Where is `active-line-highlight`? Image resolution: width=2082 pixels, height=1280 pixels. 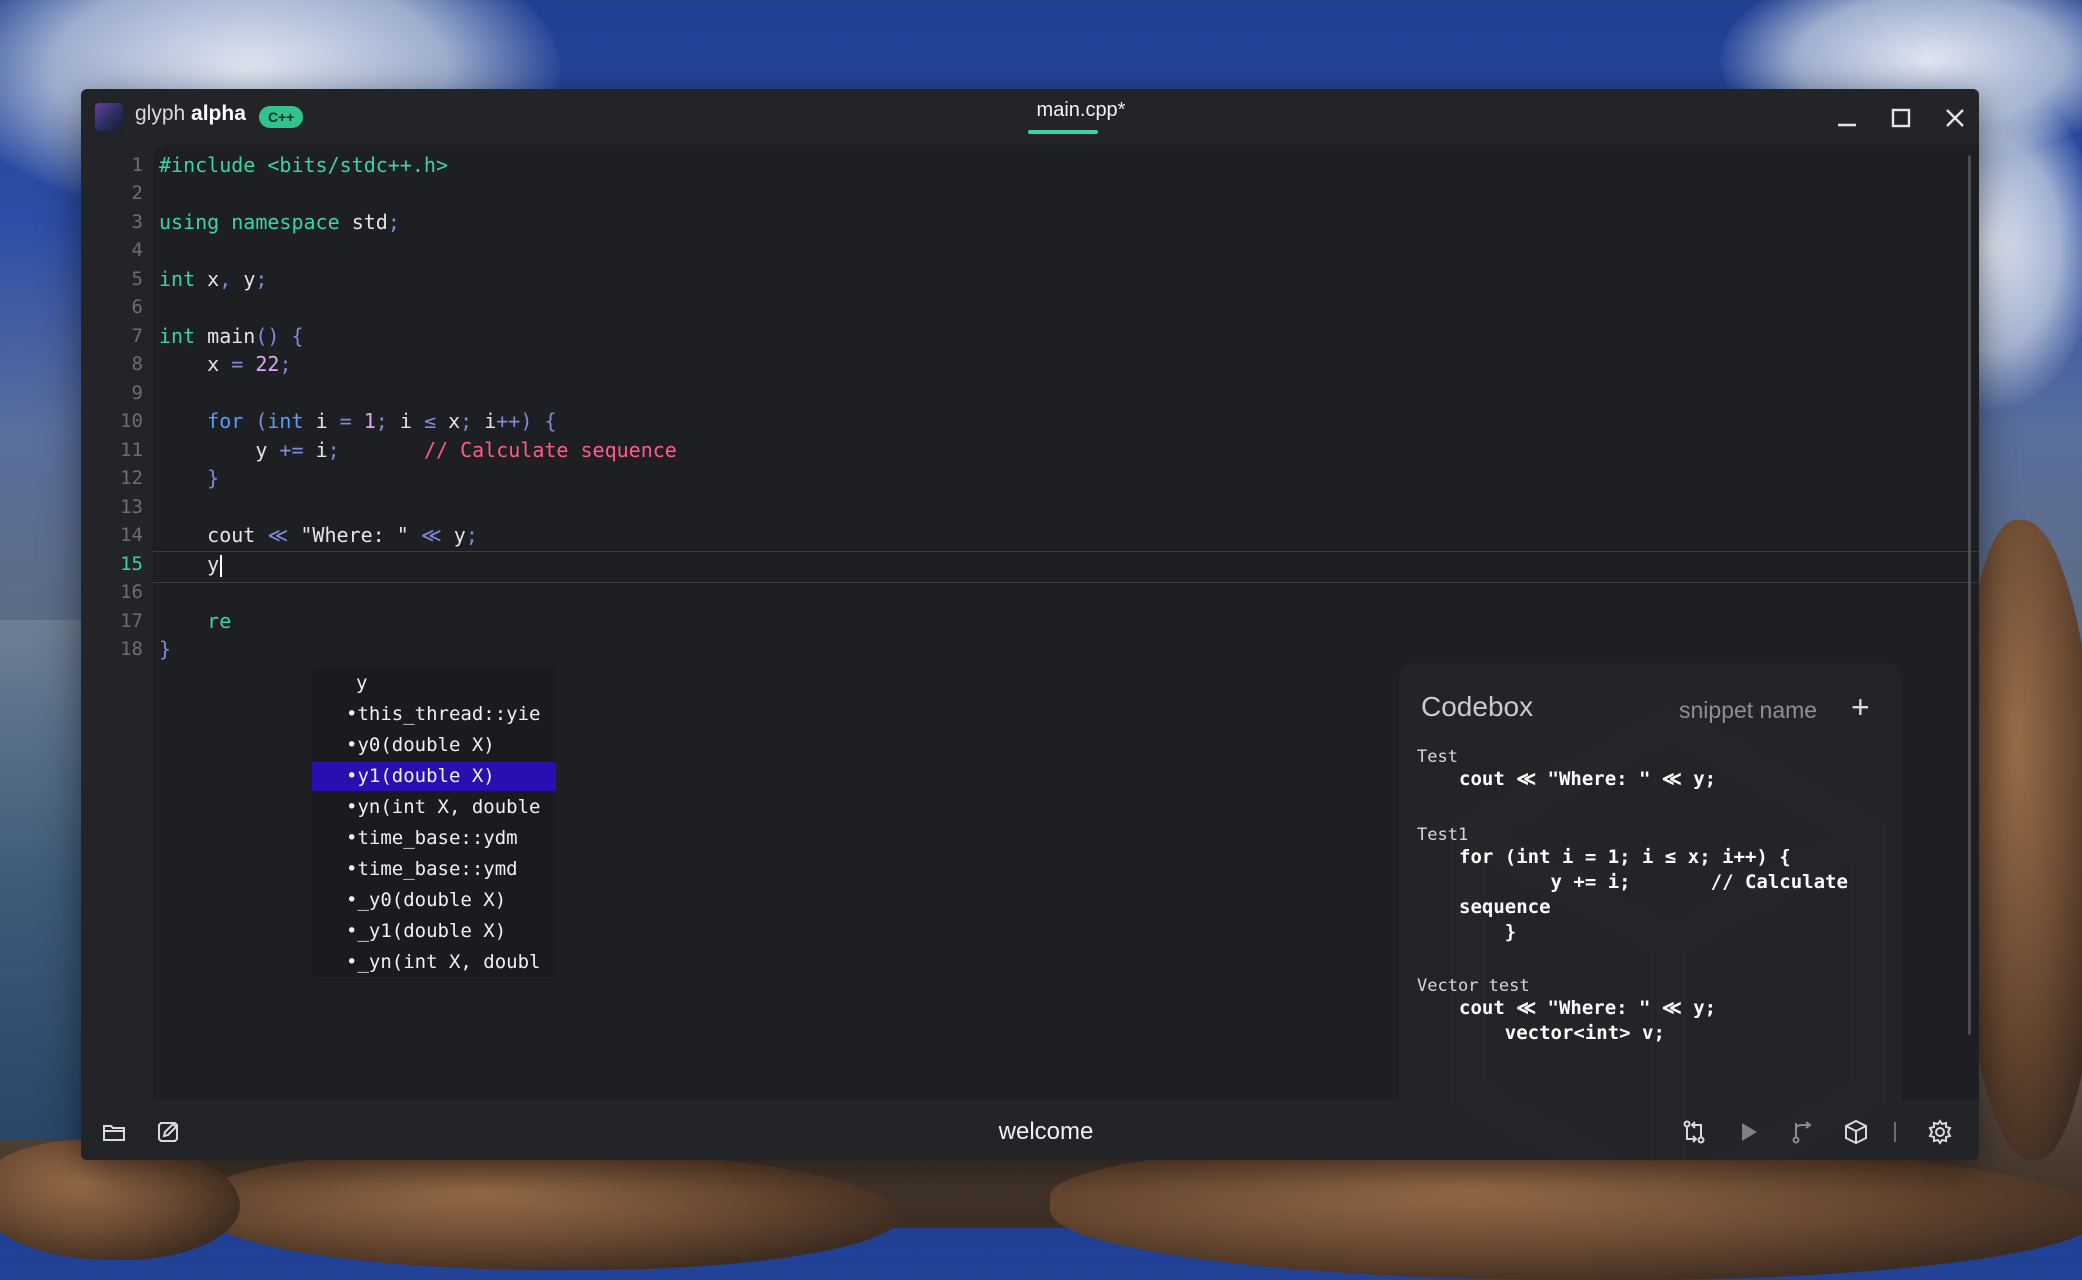 active-line-highlight is located at coordinates (1066, 567).